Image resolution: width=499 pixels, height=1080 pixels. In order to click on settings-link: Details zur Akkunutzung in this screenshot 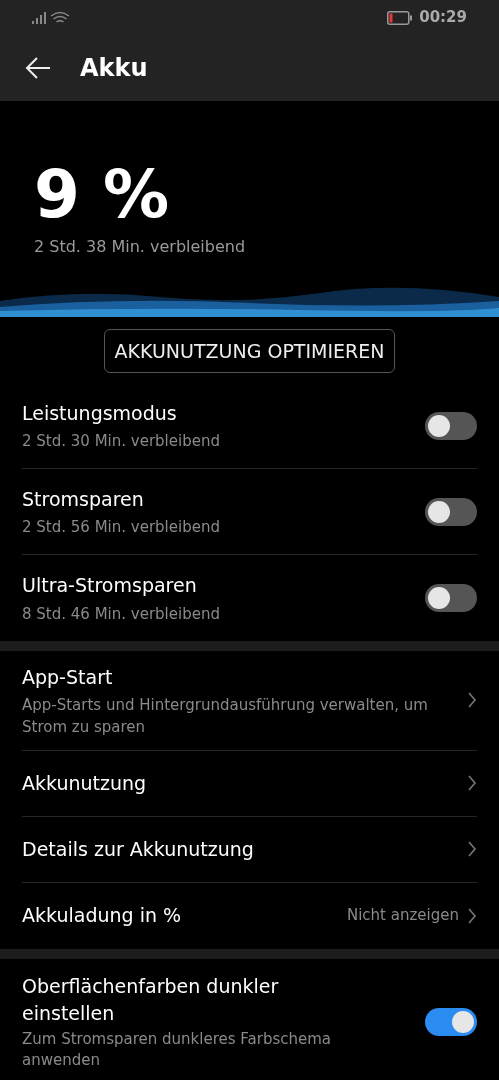, I will do `click(249, 849)`.